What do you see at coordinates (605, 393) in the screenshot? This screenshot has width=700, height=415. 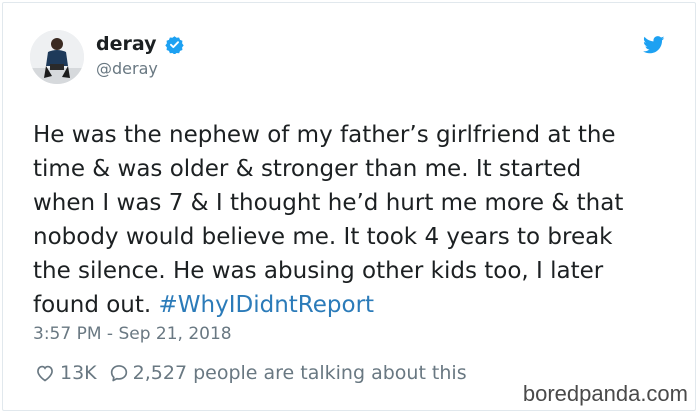 I see `watermark: boredpanda.com` at bounding box center [605, 393].